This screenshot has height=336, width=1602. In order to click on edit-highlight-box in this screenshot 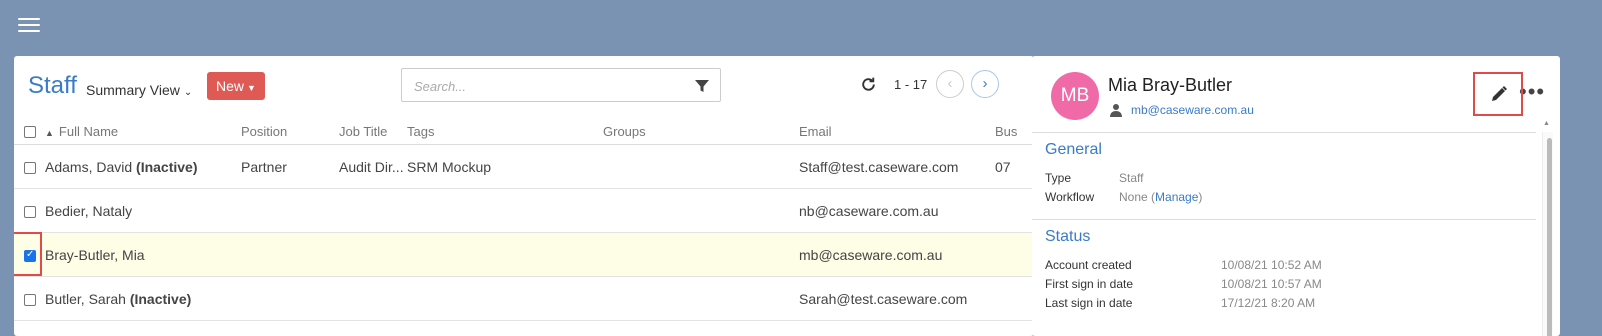, I will do `click(1498, 94)`.